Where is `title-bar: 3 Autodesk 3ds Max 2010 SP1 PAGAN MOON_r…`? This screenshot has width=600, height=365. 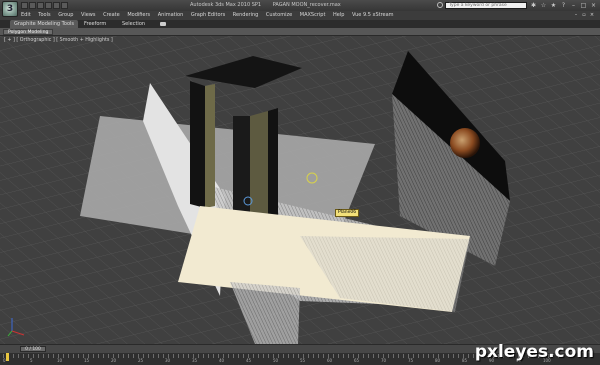
title-bar: 3 Autodesk 3ds Max 2010 SP1 PAGAN MOON_r… is located at coordinates (300, 8).